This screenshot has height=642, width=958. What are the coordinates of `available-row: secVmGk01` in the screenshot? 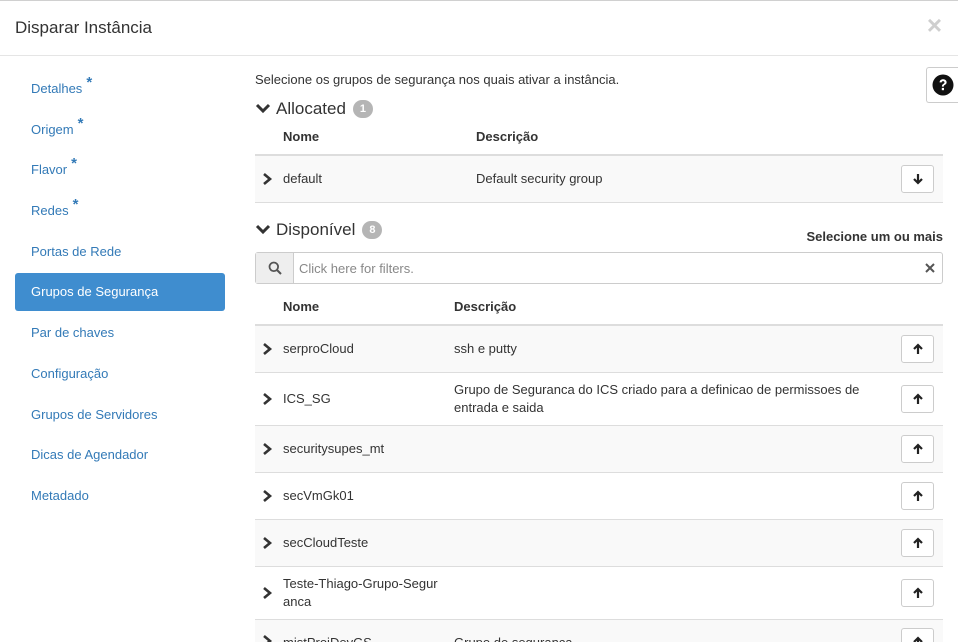 It's located at (599, 496).